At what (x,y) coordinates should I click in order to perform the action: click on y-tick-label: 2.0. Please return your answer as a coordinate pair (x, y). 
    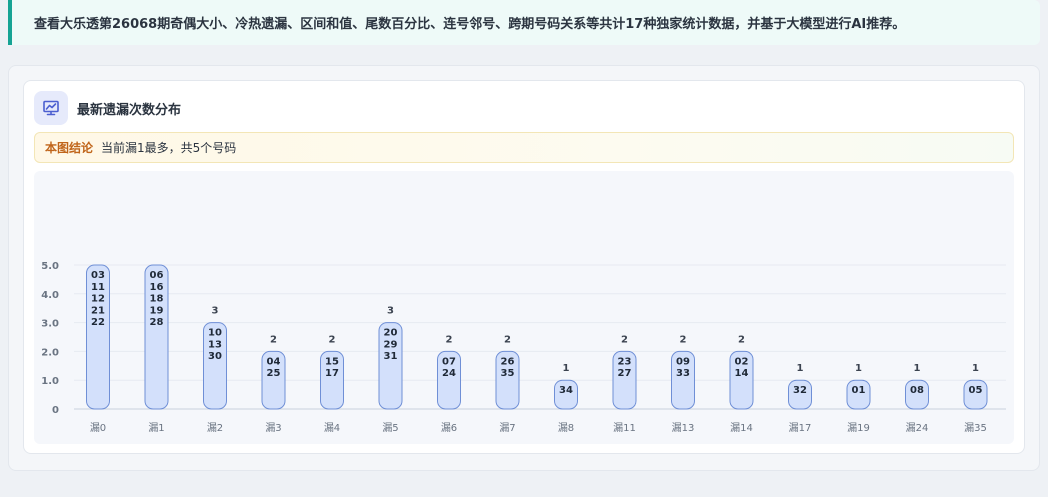
    Looking at the image, I should click on (50, 352).